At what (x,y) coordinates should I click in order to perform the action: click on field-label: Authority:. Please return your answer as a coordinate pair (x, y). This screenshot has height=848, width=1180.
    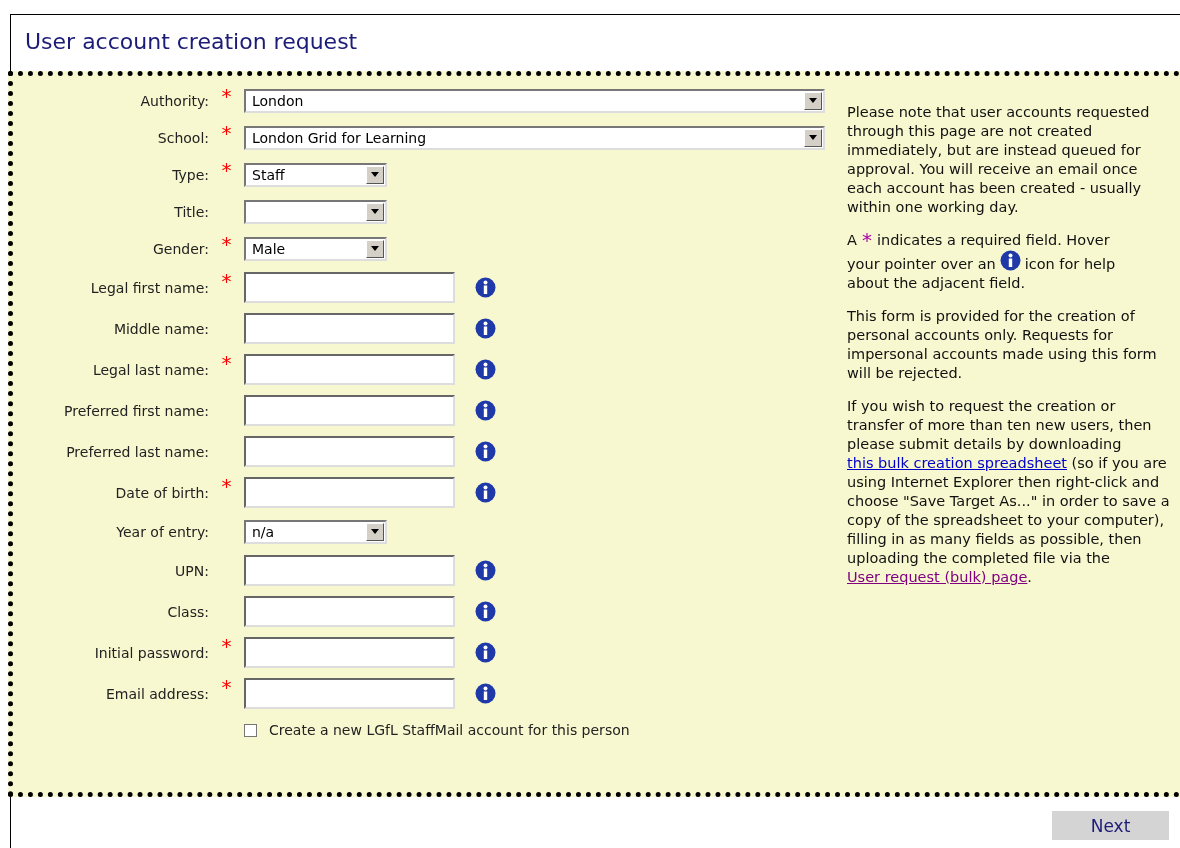
    Looking at the image, I should click on (174, 101).